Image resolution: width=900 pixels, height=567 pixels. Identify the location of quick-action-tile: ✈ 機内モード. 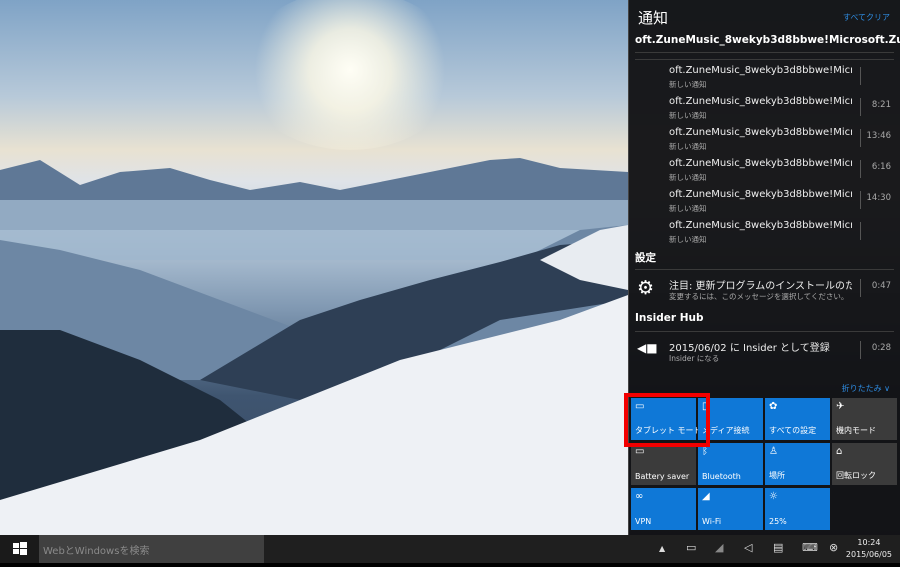
(864, 419).